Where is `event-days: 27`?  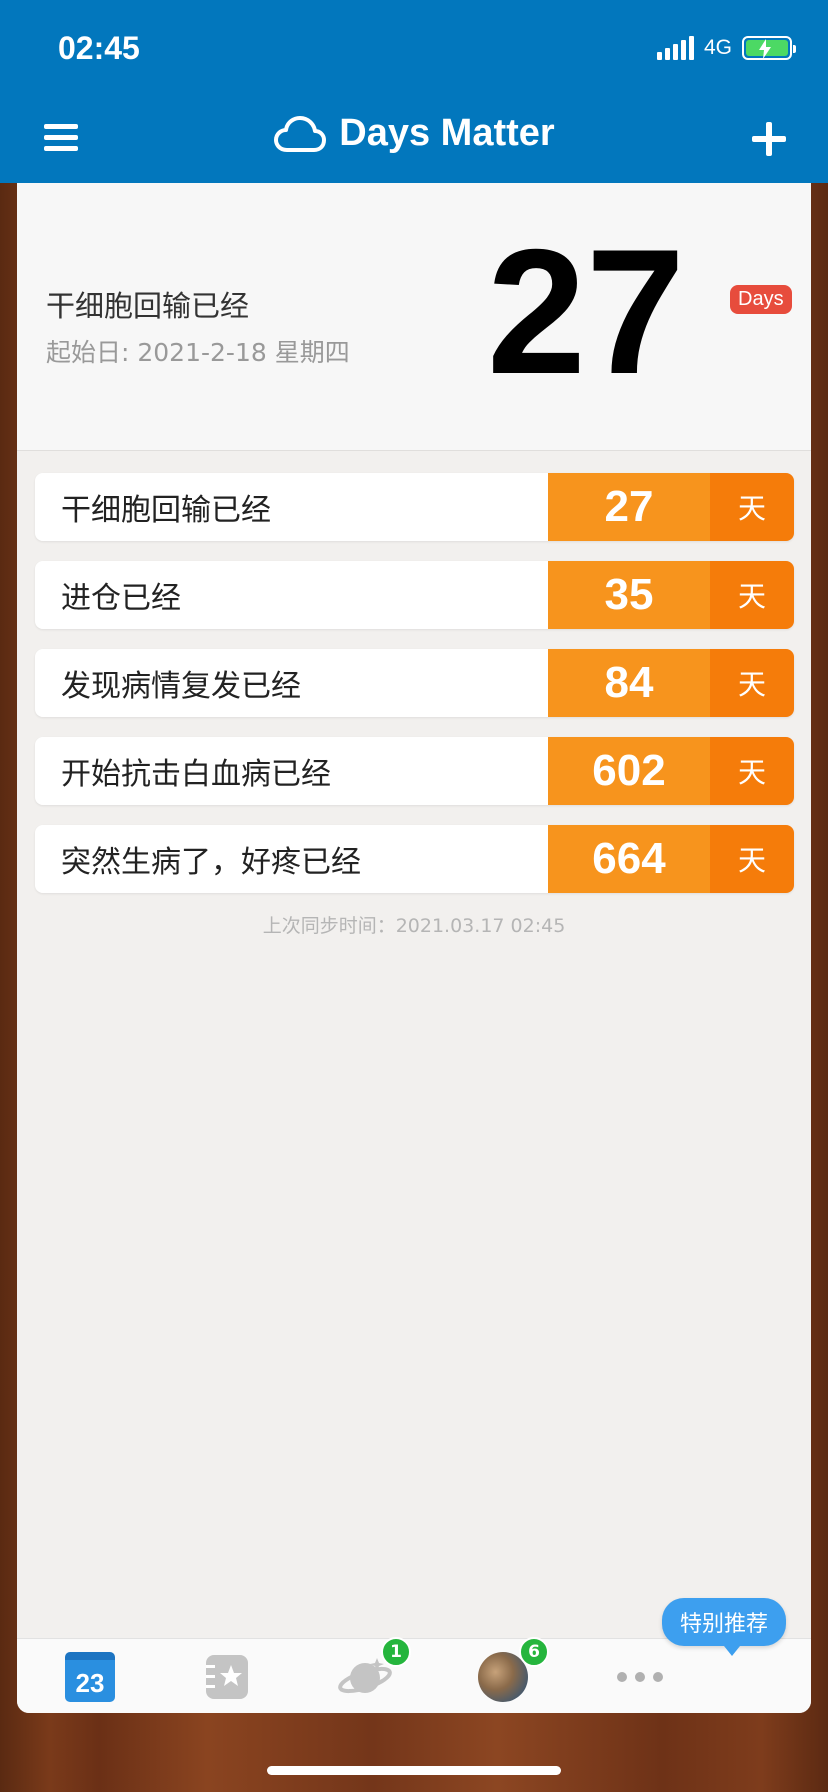 event-days: 27 is located at coordinates (629, 507).